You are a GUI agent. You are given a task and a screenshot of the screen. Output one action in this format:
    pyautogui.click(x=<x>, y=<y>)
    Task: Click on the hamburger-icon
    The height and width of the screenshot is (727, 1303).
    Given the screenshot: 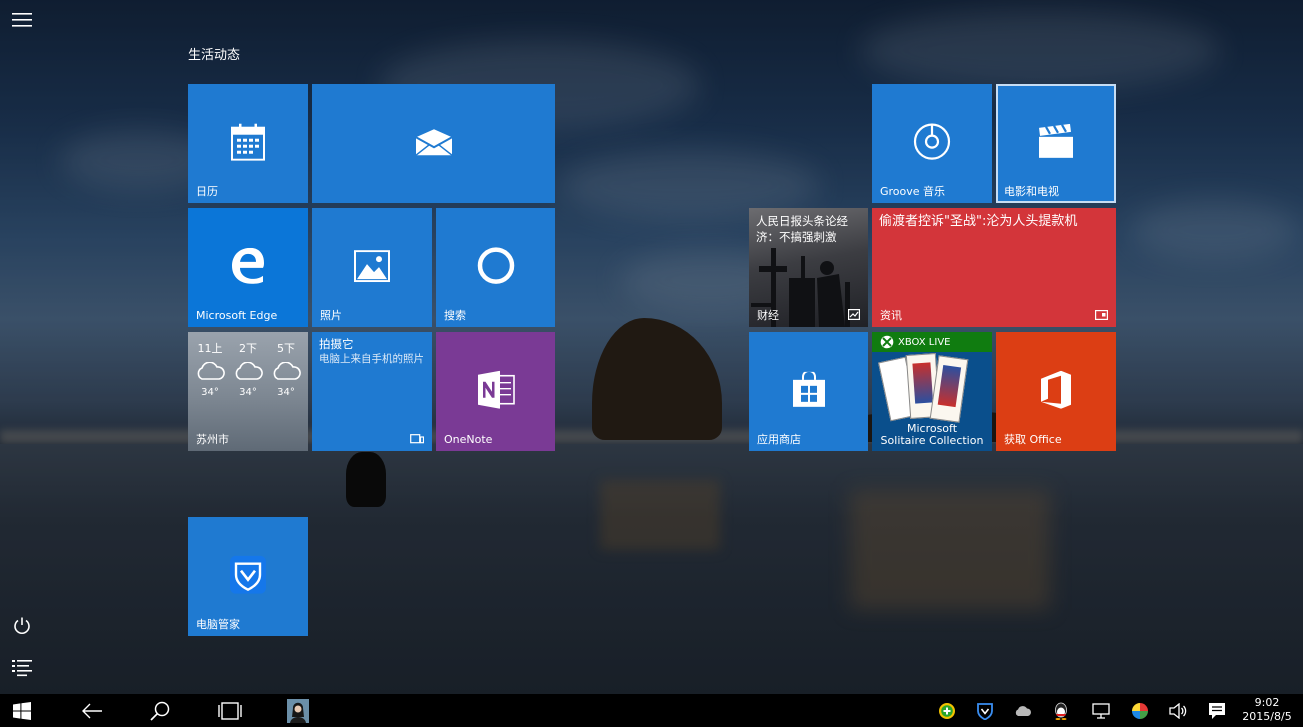 What is the action you would take?
    pyautogui.click(x=22, y=20)
    